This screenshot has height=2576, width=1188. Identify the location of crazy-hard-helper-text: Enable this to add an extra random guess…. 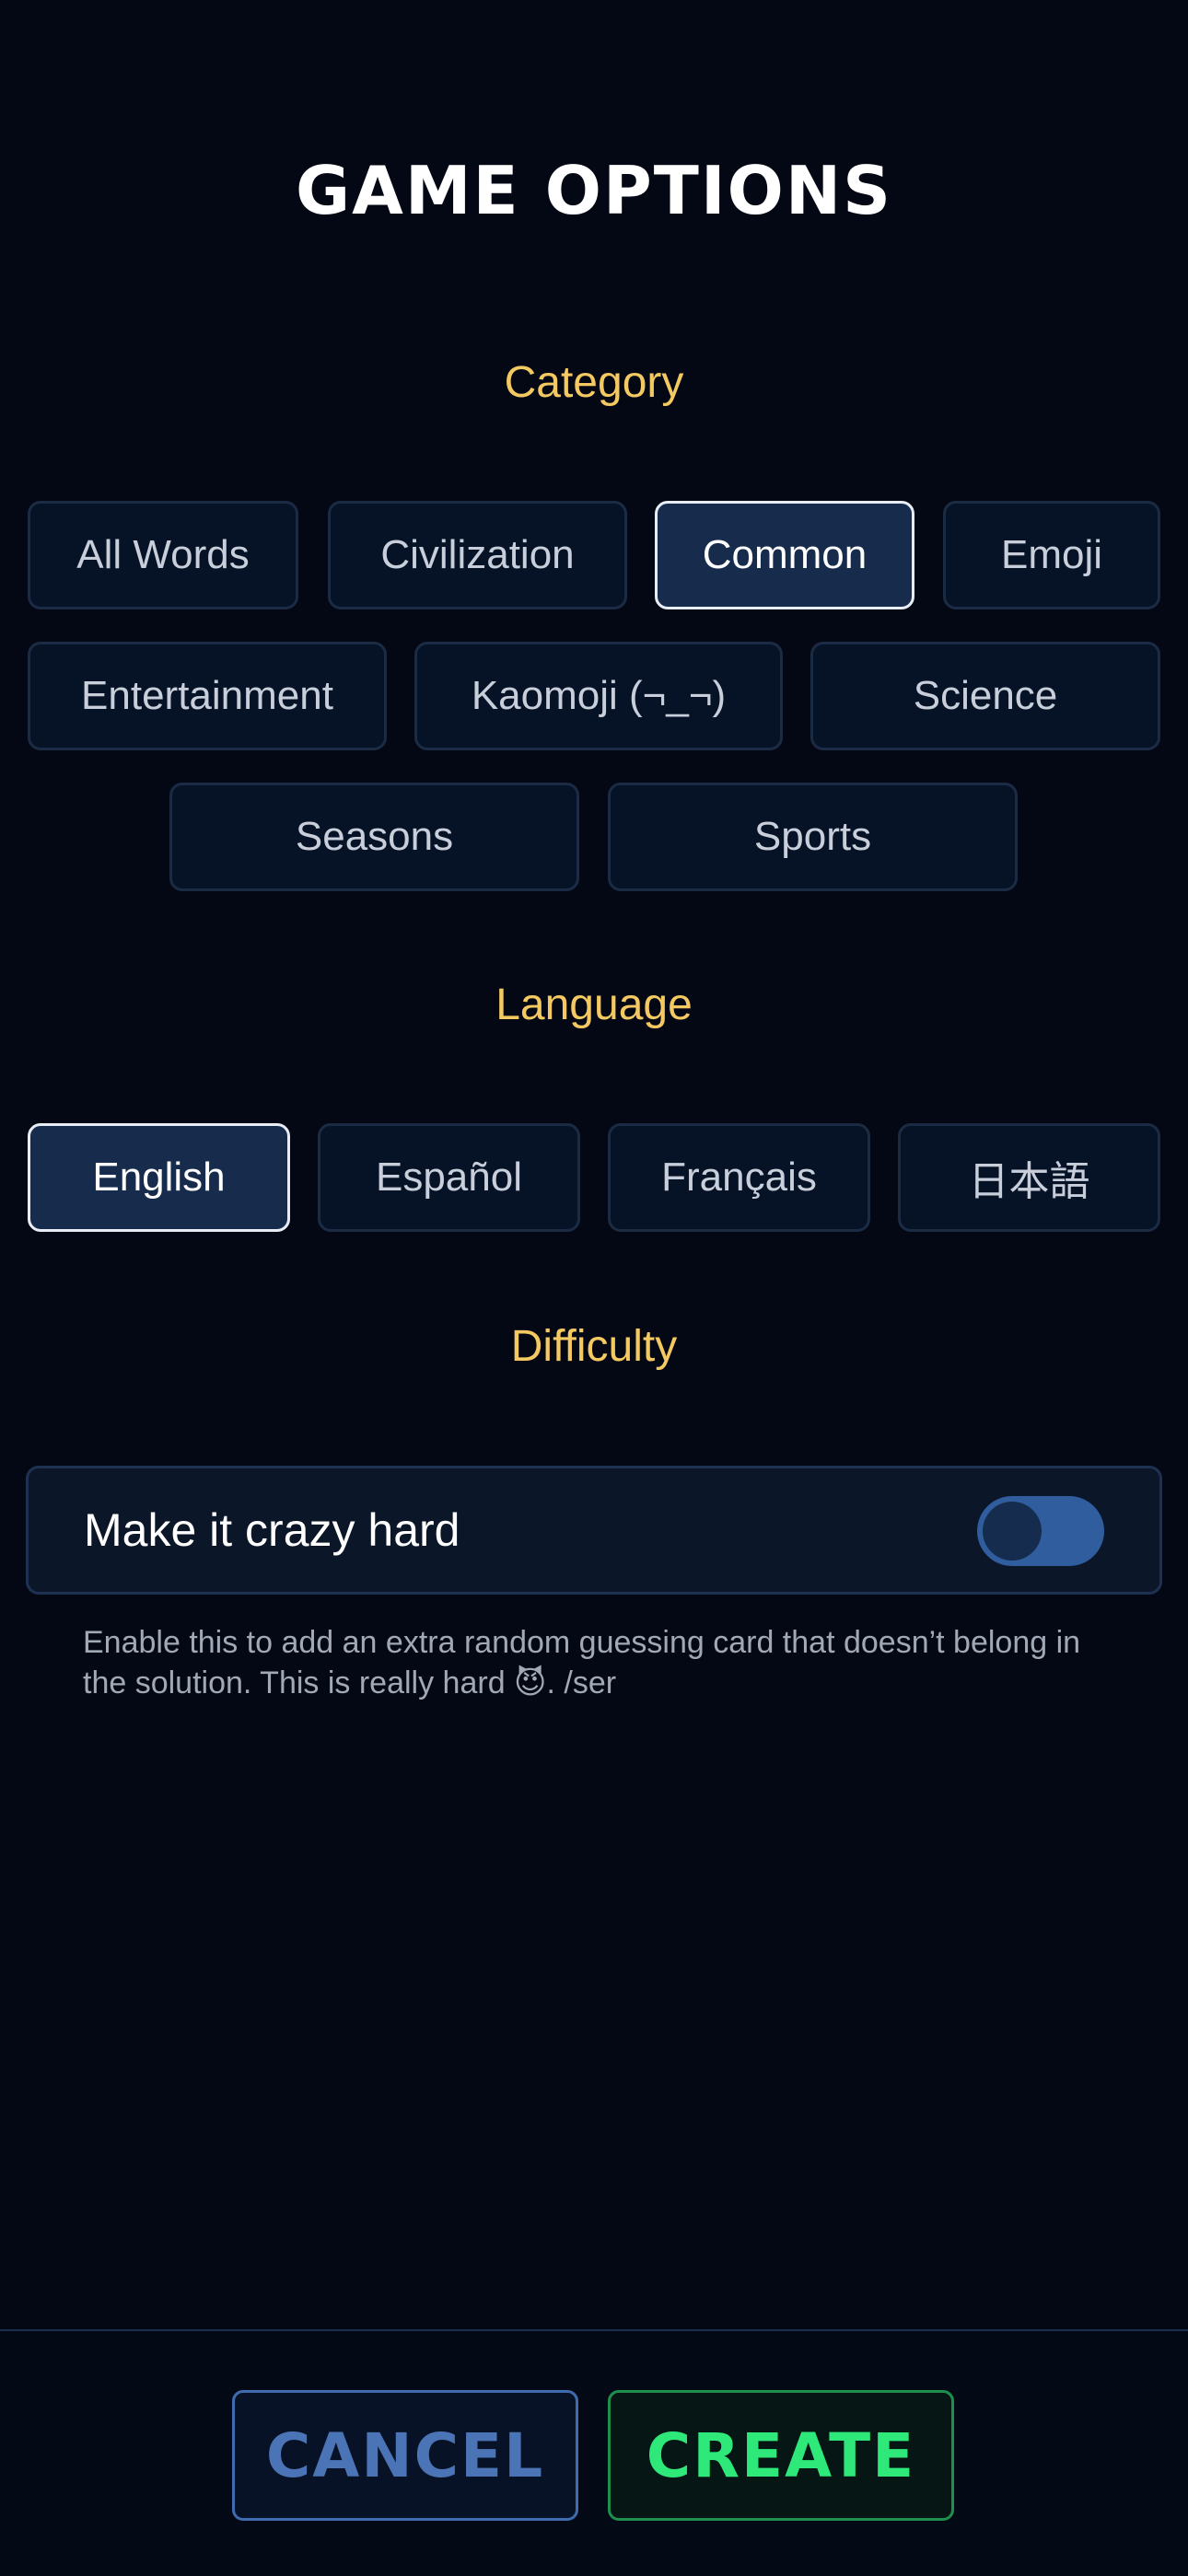
(582, 1662).